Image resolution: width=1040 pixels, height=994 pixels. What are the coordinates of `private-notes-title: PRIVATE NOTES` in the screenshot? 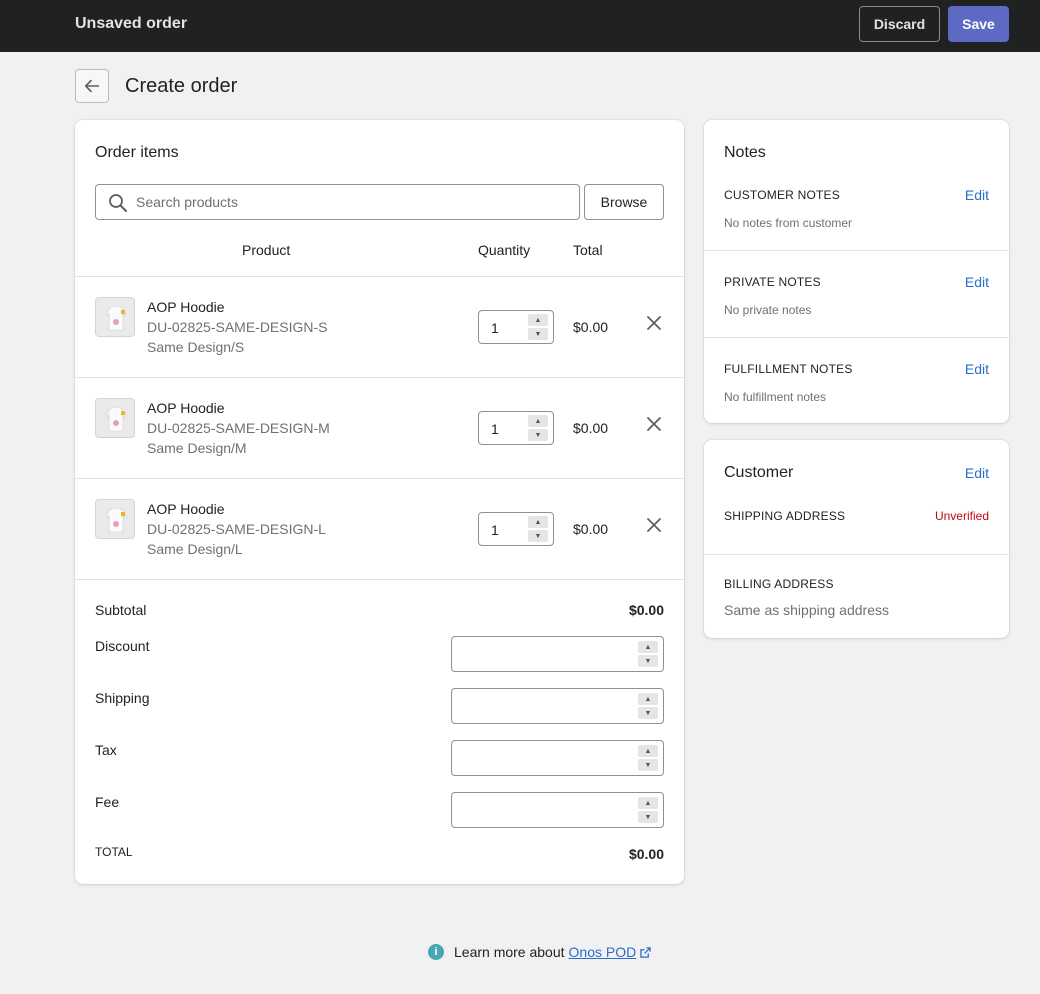 It's located at (772, 282).